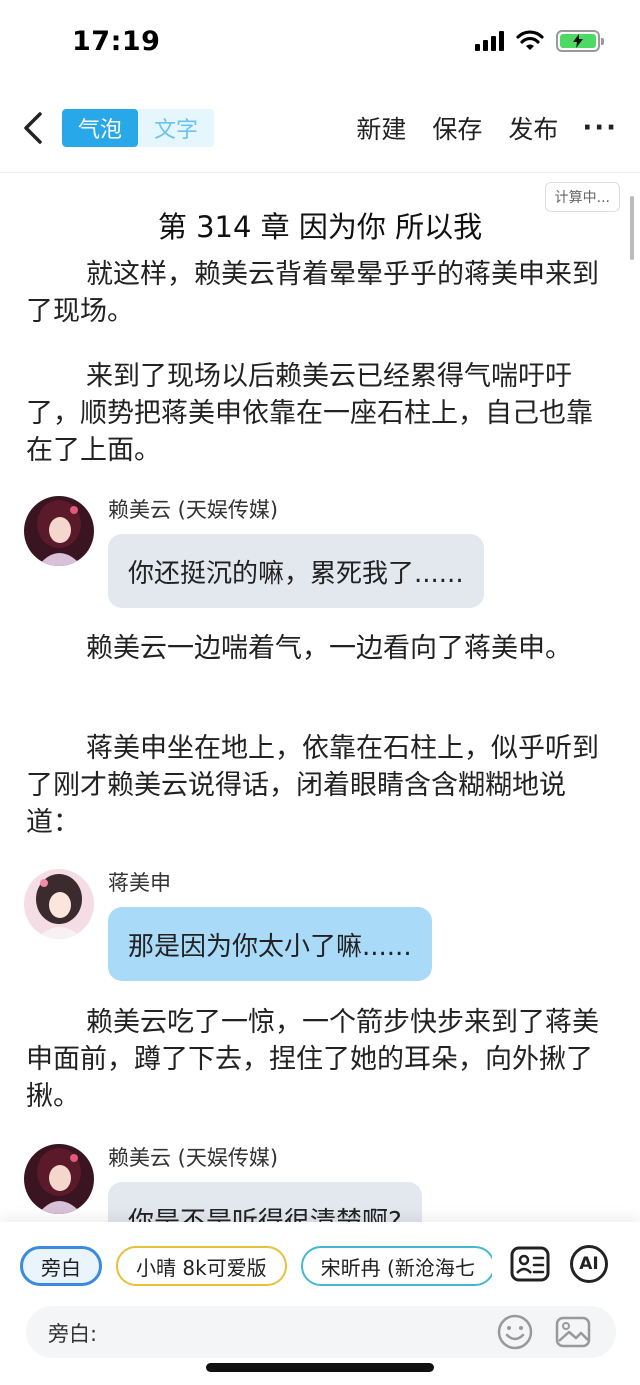 The width and height of the screenshot is (640, 1385). I want to click on more-options-button: ···, so click(600, 128).